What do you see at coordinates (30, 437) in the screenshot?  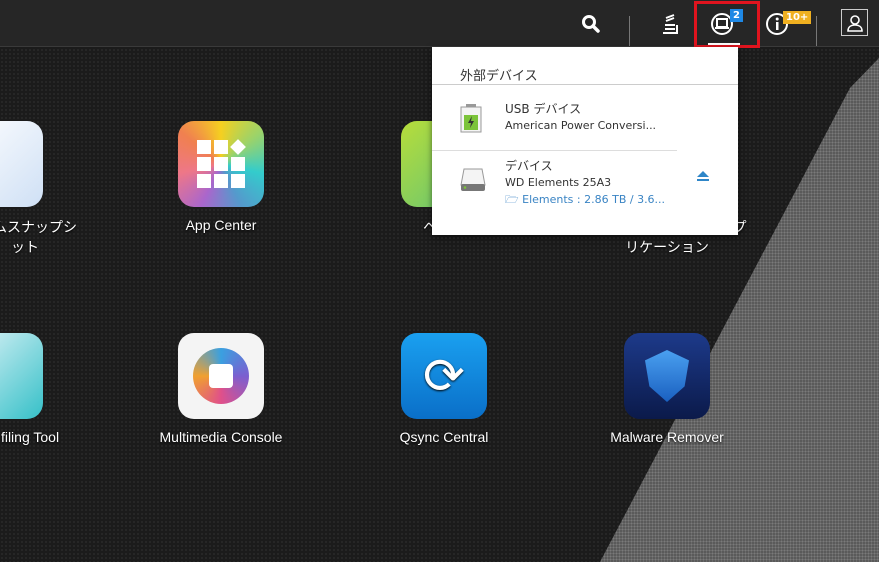 I see `app-label: filing Tool` at bounding box center [30, 437].